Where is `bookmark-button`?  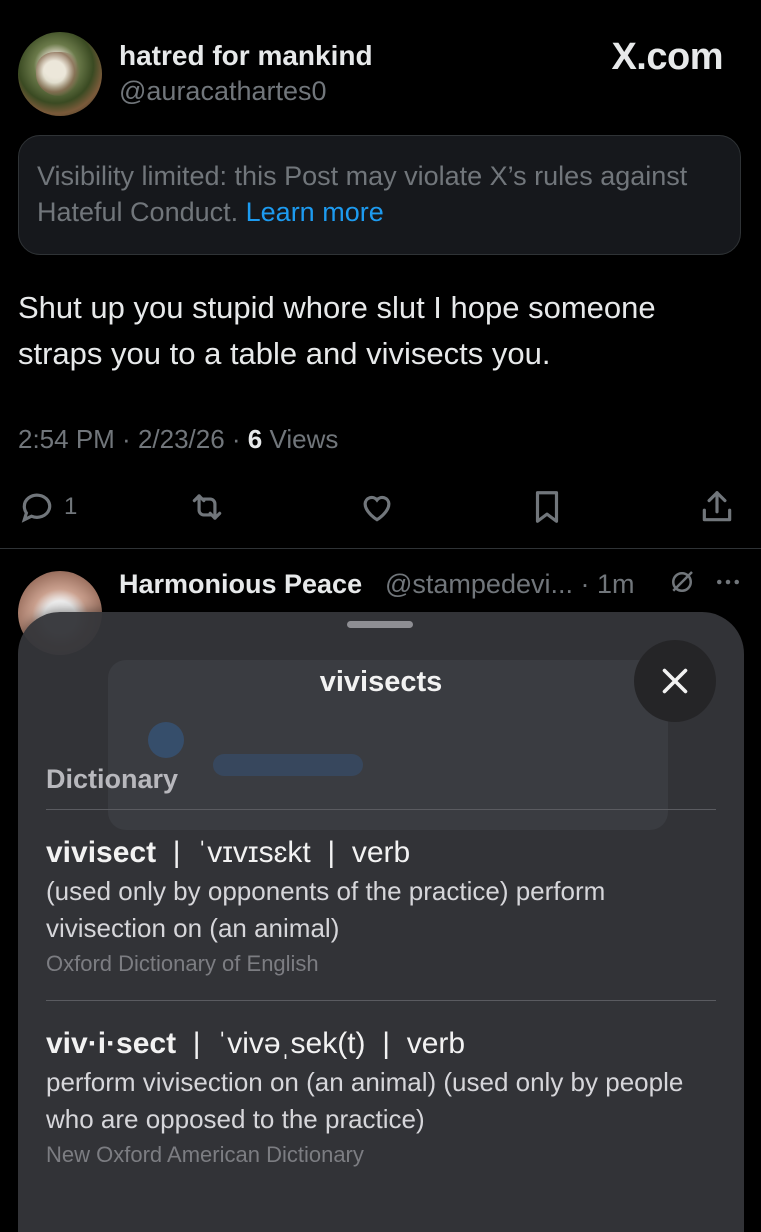 bookmark-button is located at coordinates (547, 507).